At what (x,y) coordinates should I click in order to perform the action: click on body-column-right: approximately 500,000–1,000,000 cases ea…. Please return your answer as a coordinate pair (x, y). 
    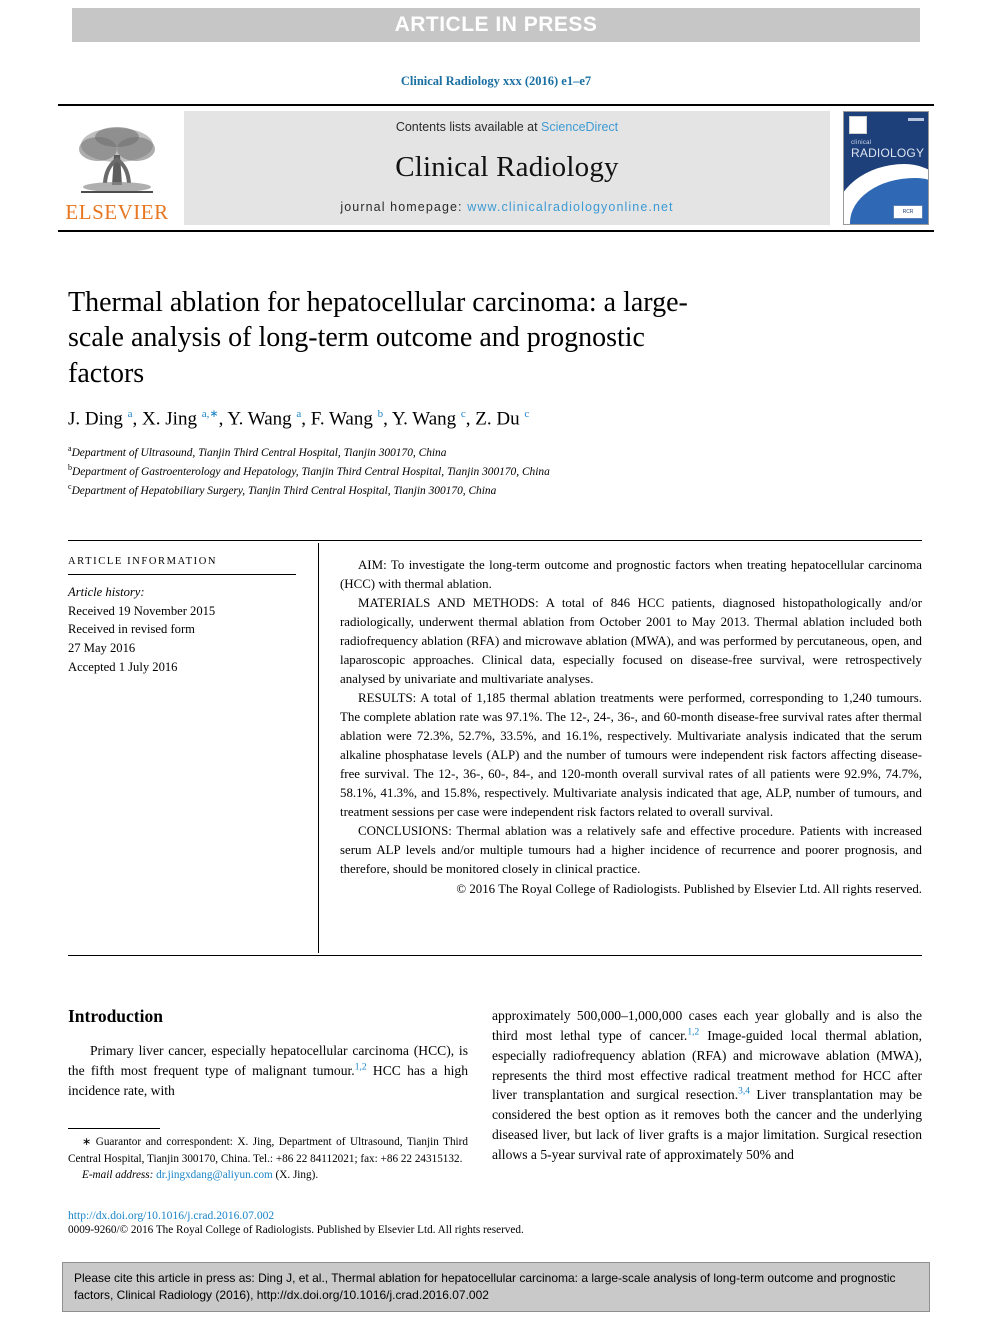
    Looking at the image, I should click on (707, 1085).